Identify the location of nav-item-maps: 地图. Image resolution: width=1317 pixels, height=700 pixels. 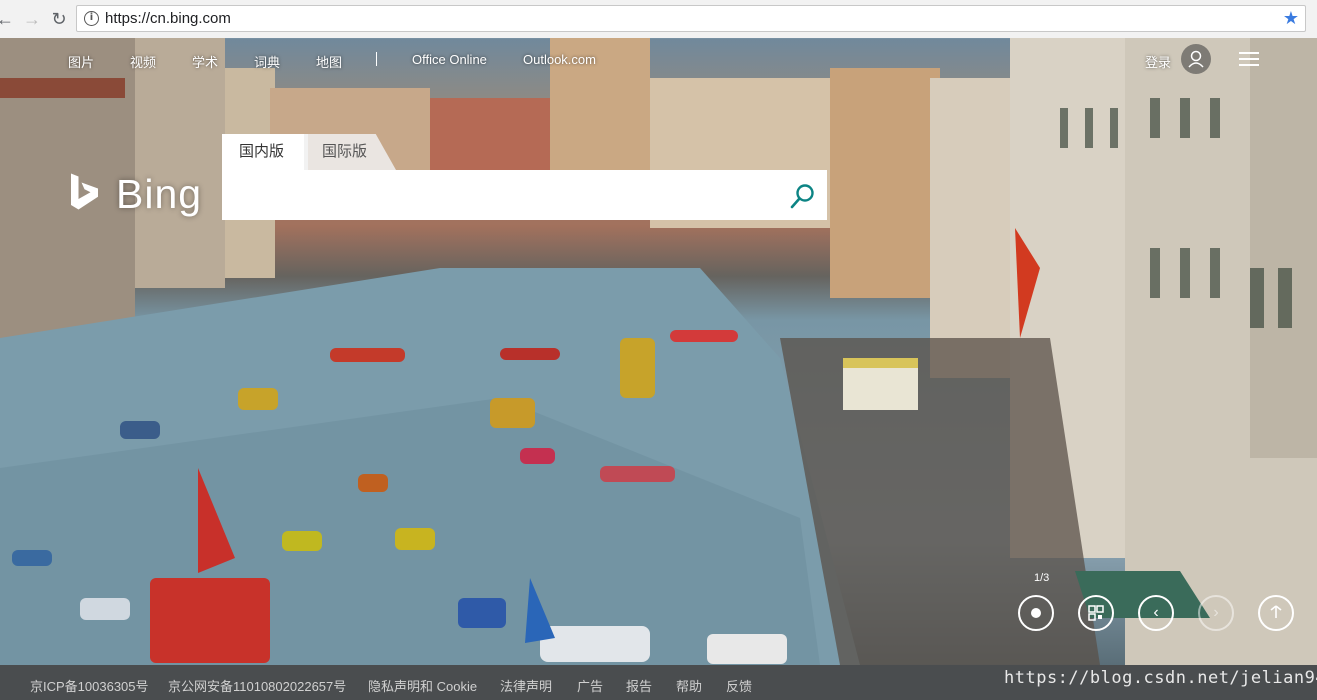
(329, 61).